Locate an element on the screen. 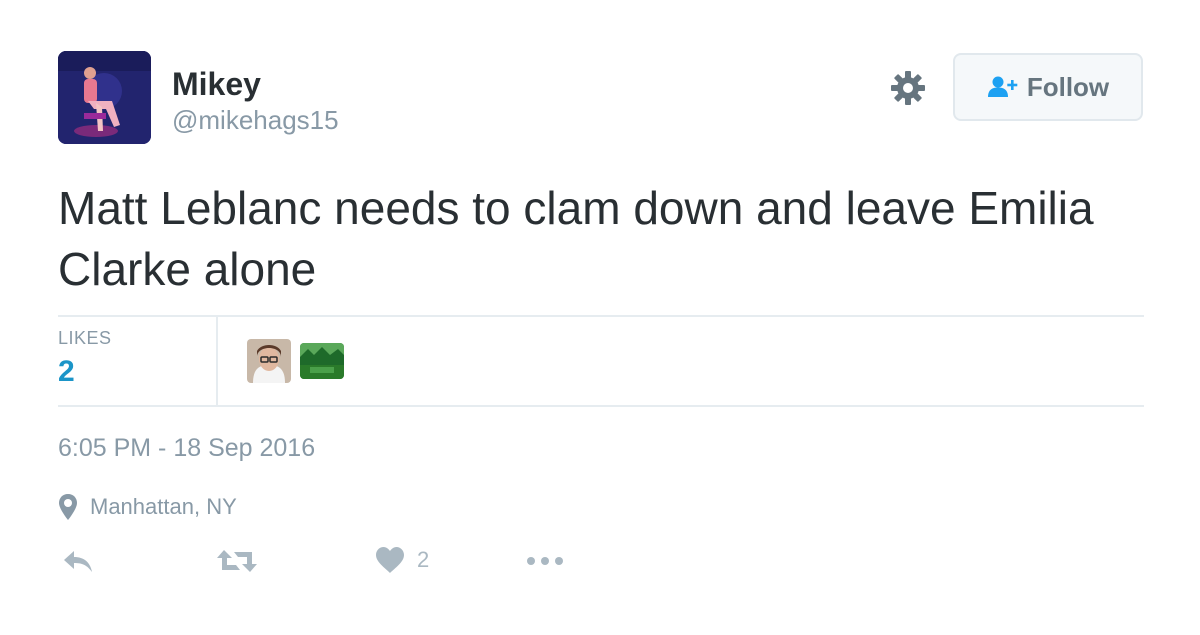 This screenshot has width=1200, height=635. tweet-location: Manhattan, NY is located at coordinates (147, 507).